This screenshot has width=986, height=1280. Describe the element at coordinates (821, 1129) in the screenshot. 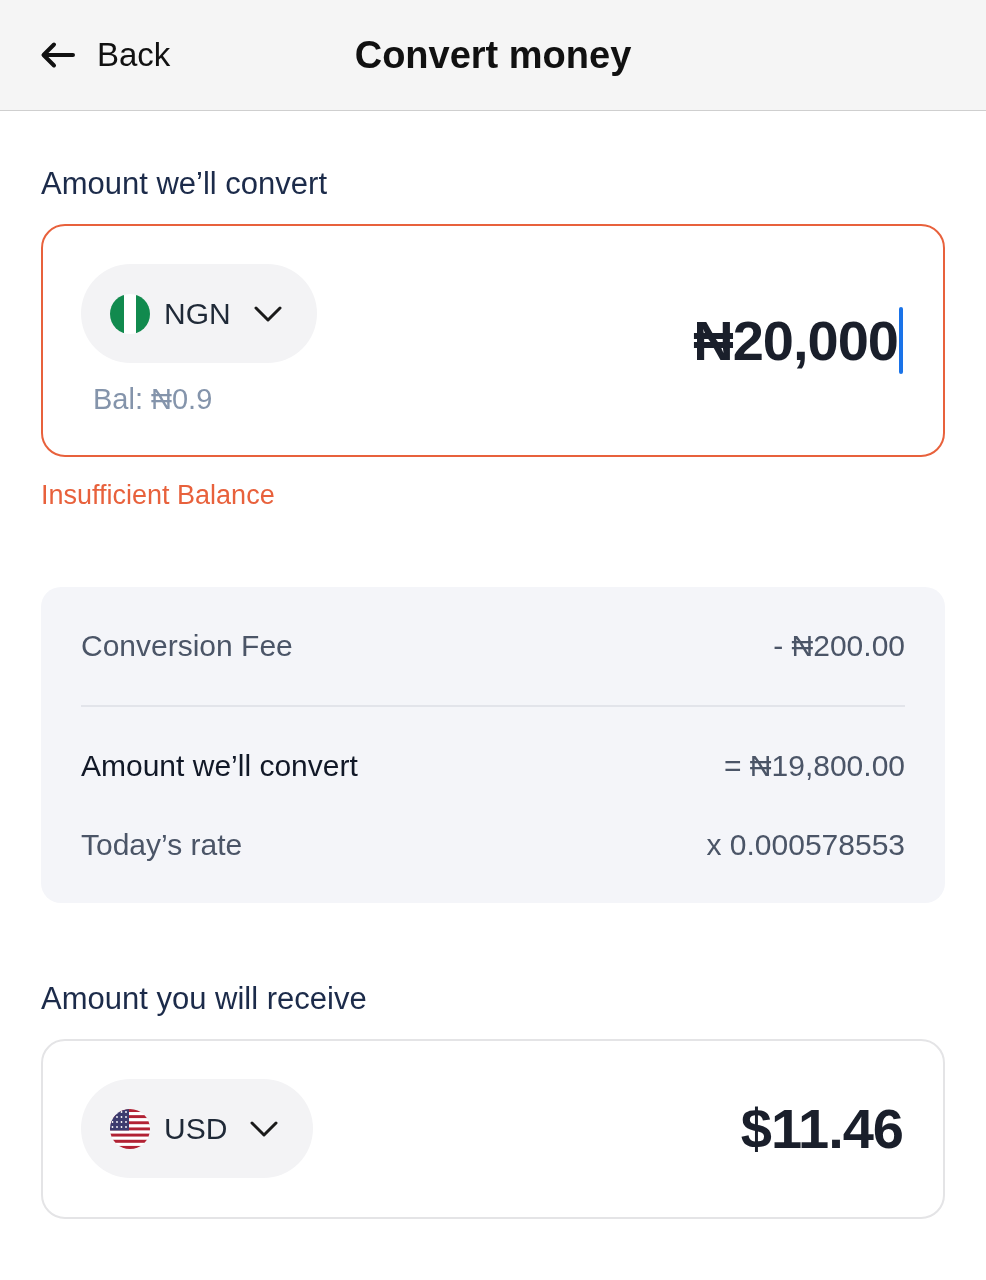

I see `receive-amount: $11.46` at that location.